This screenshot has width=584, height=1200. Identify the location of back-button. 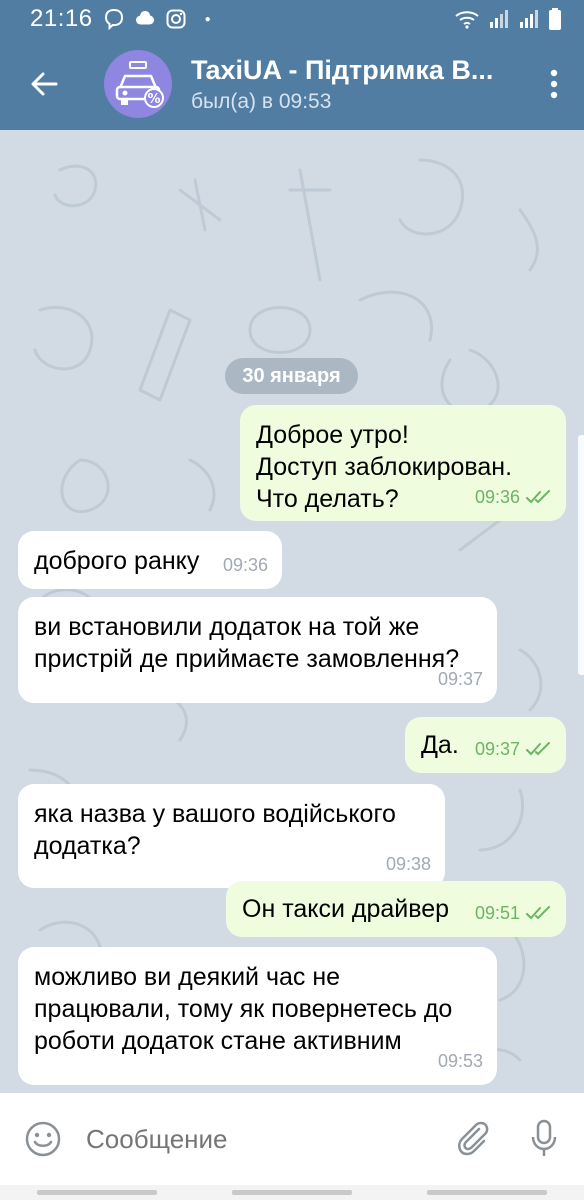
(44, 84).